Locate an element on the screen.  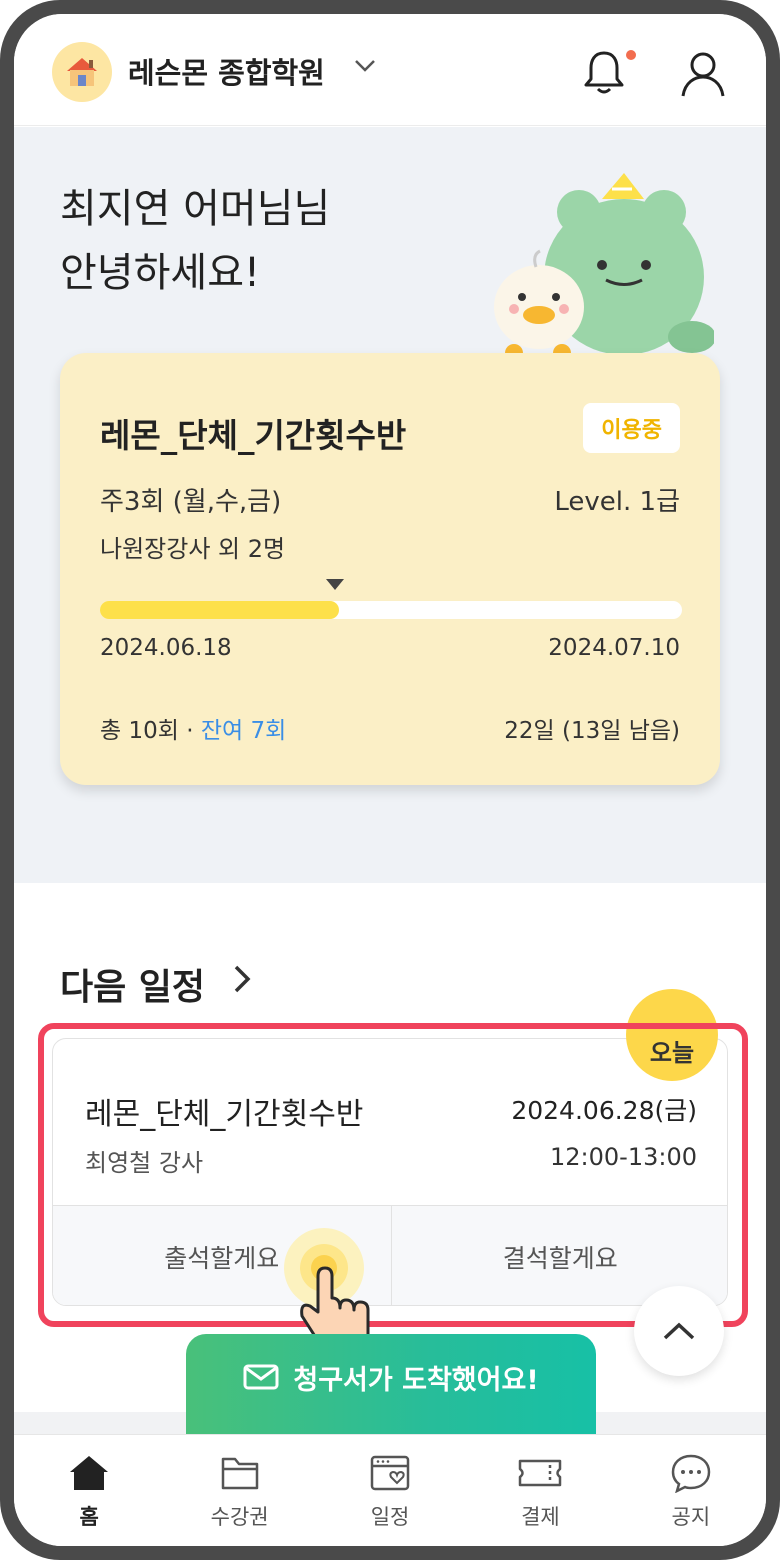
calendar-icon is located at coordinates (390, 1473).